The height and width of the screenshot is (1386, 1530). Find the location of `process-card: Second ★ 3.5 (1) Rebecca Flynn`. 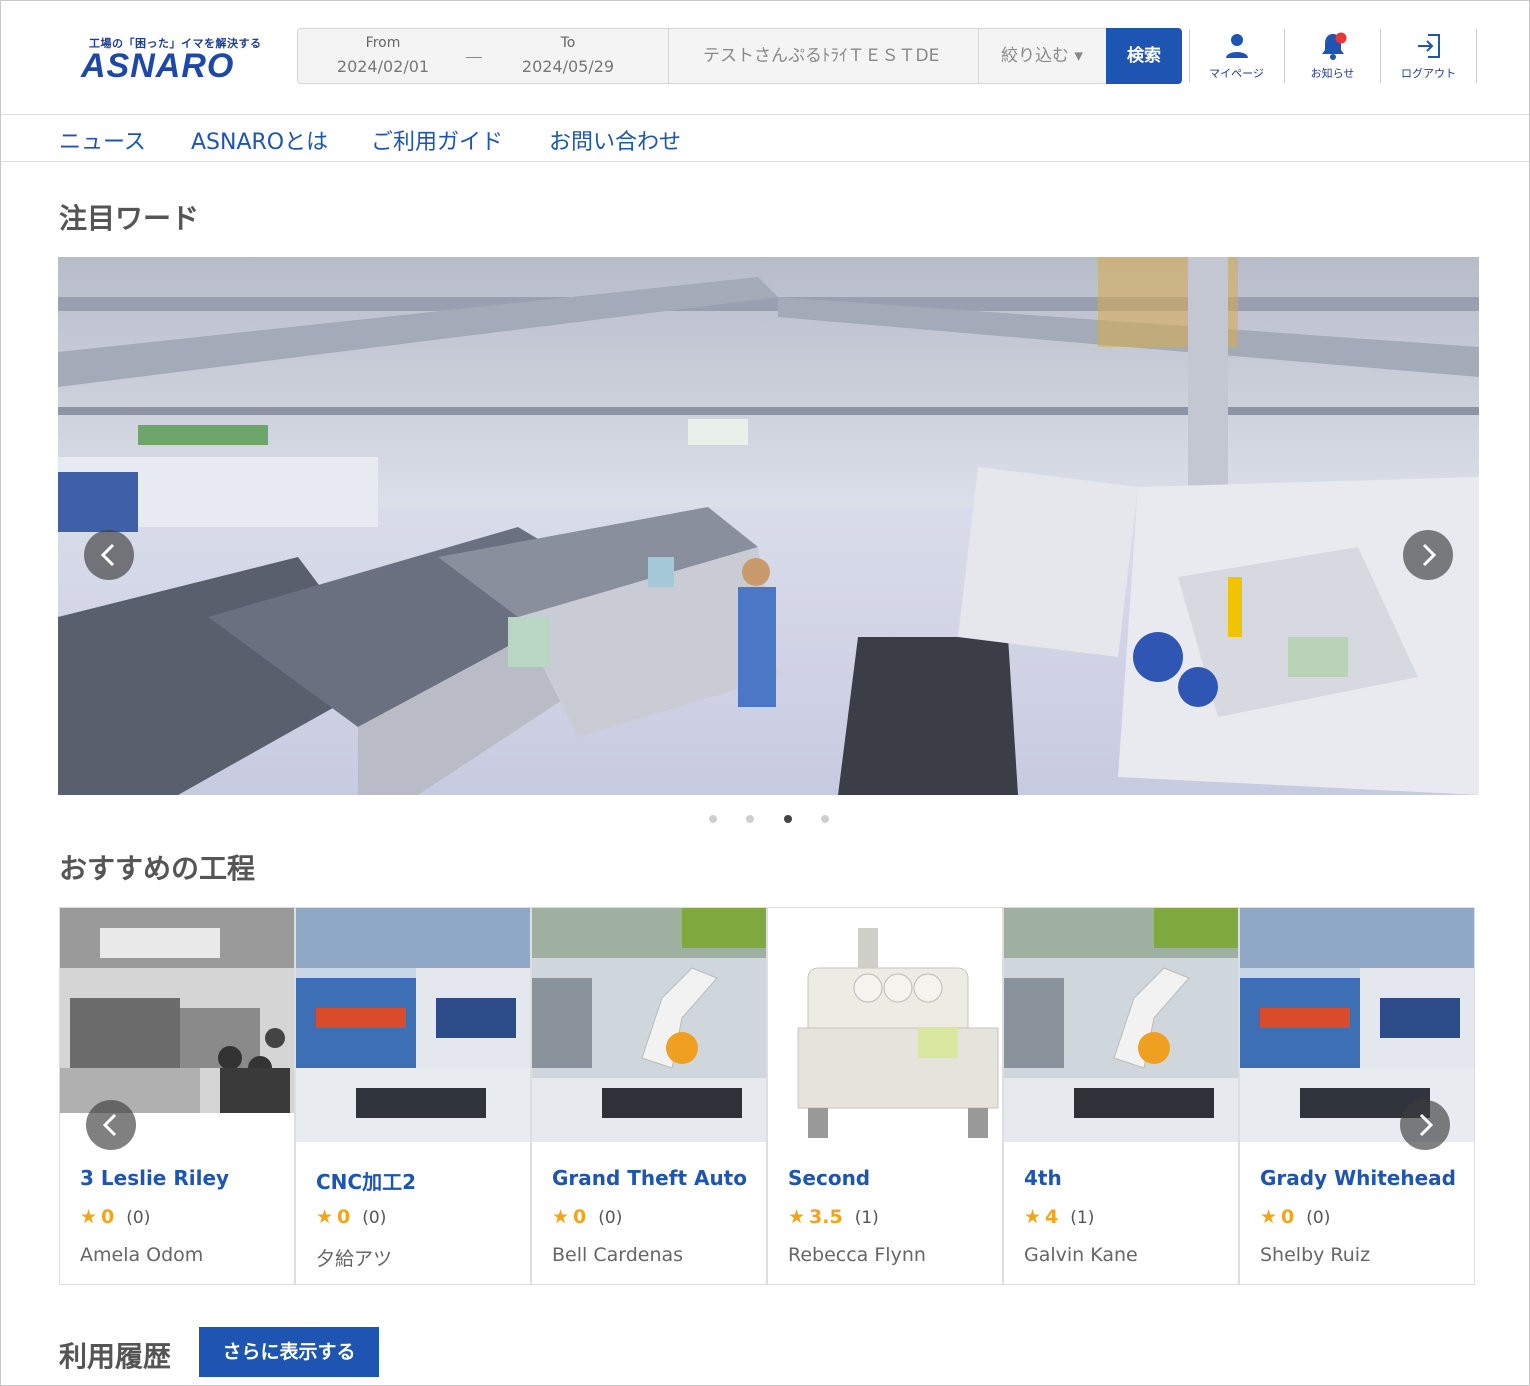

process-card: Second ★ 3.5 (1) Rebecca Flynn is located at coordinates (885, 1096).